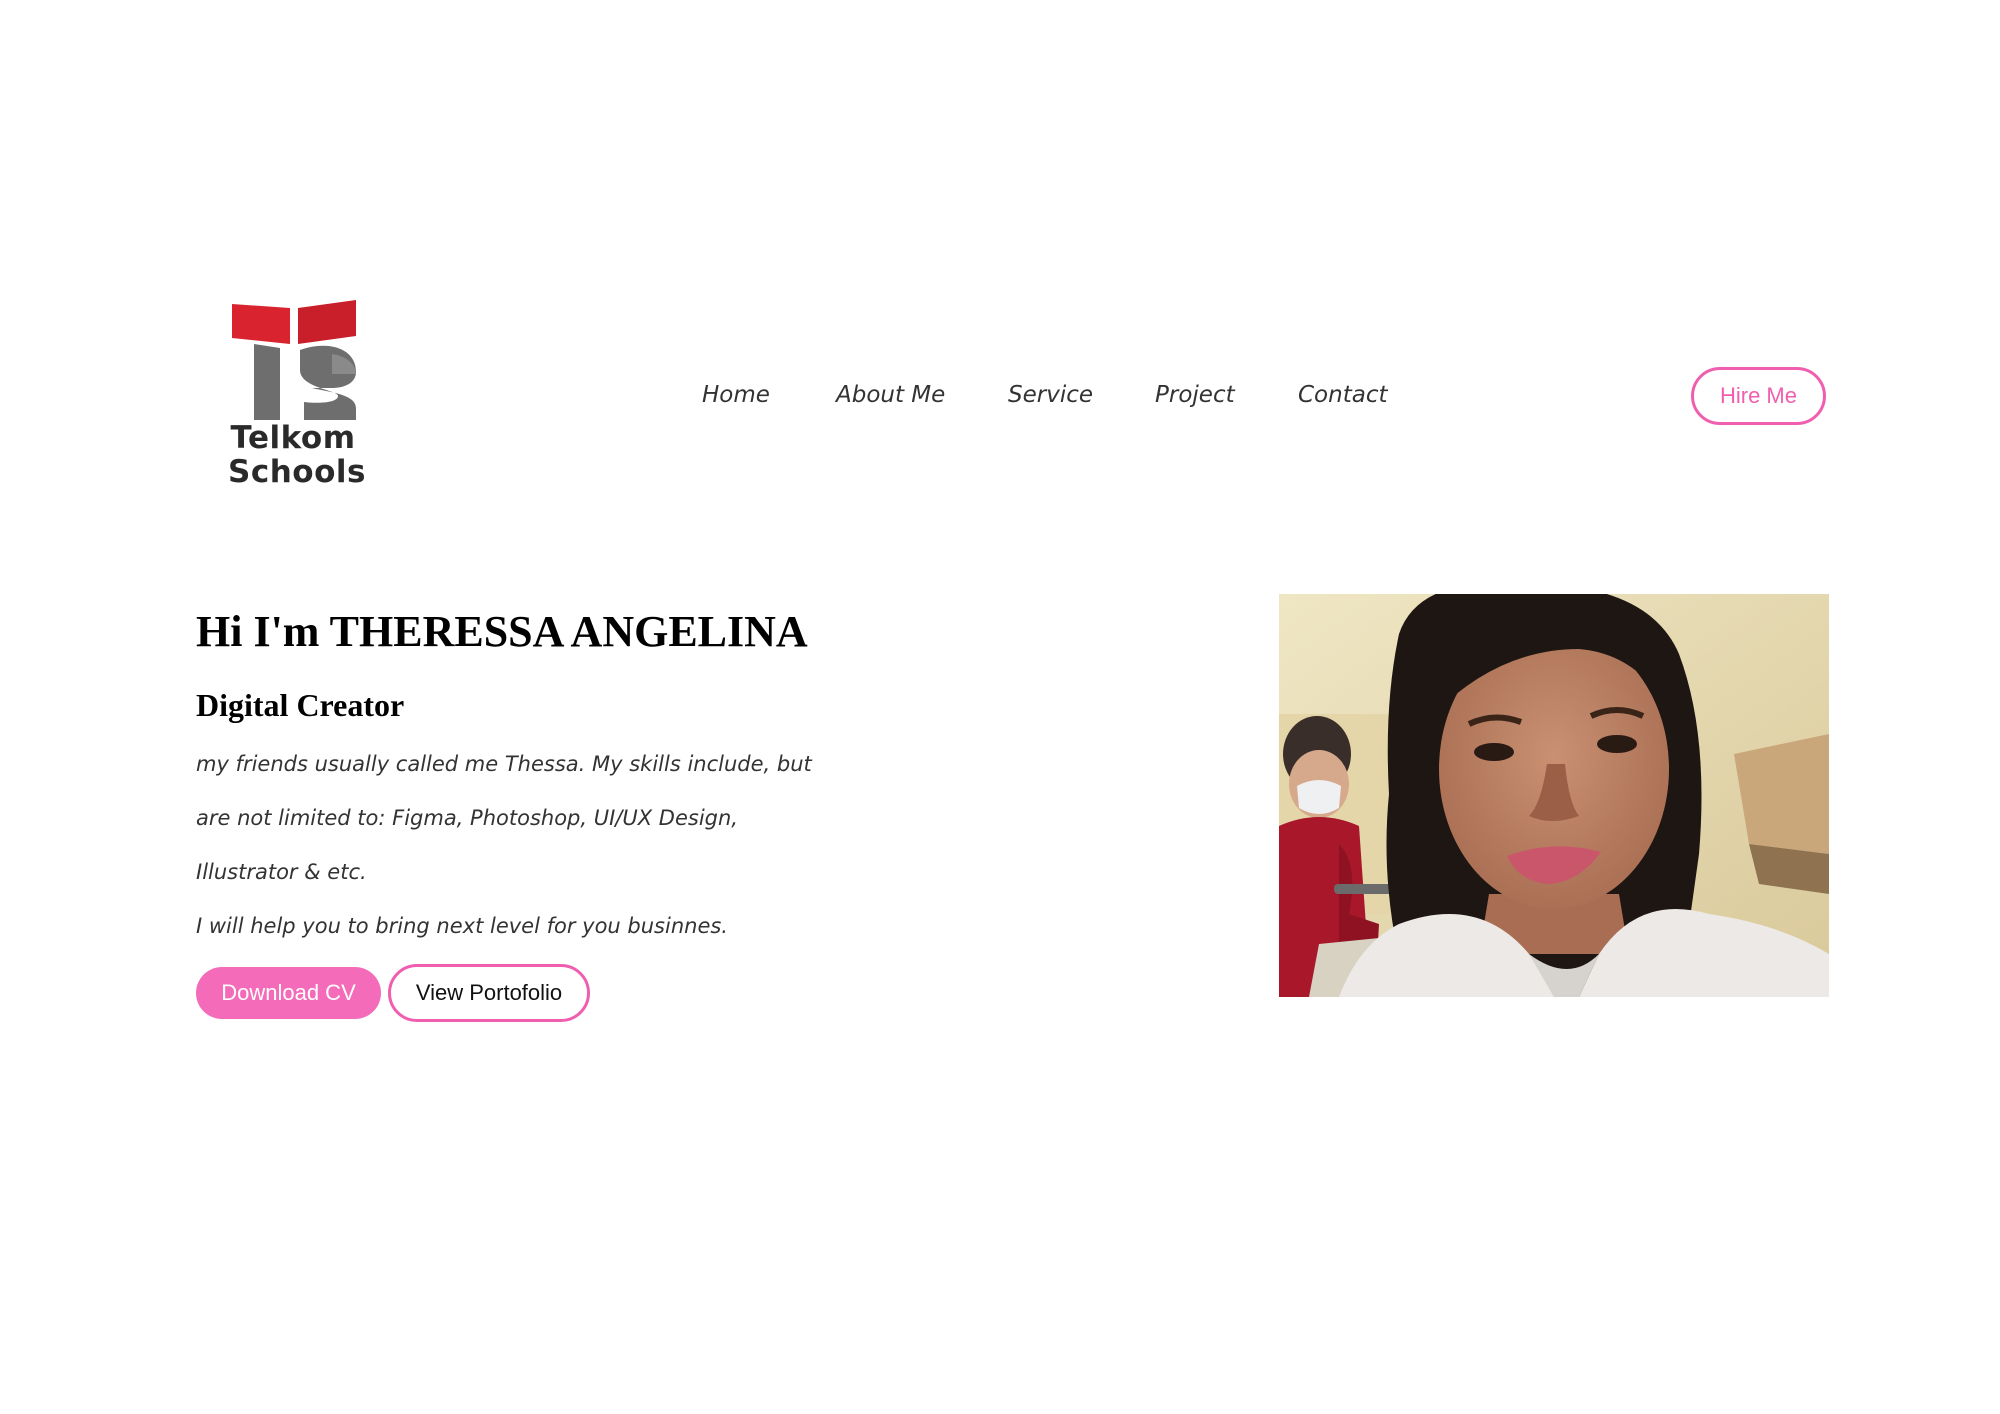  What do you see at coordinates (281, 872) in the screenshot?
I see `hero-description-line: Illustrator & etc.` at bounding box center [281, 872].